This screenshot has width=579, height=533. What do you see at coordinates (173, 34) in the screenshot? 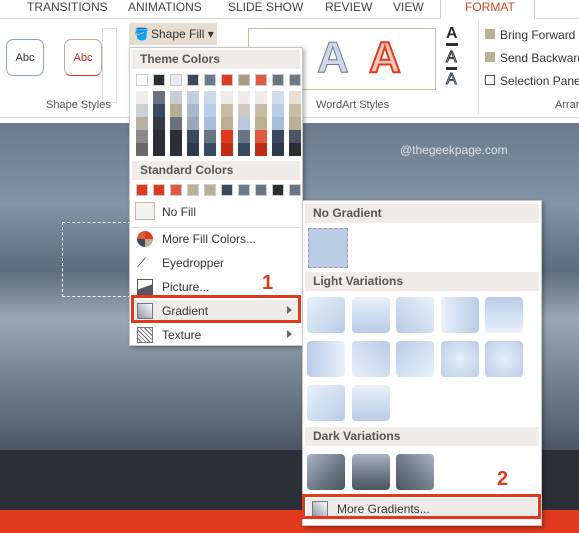
I see `shape-fill-button: 🪣 Shape Fill ▾` at bounding box center [173, 34].